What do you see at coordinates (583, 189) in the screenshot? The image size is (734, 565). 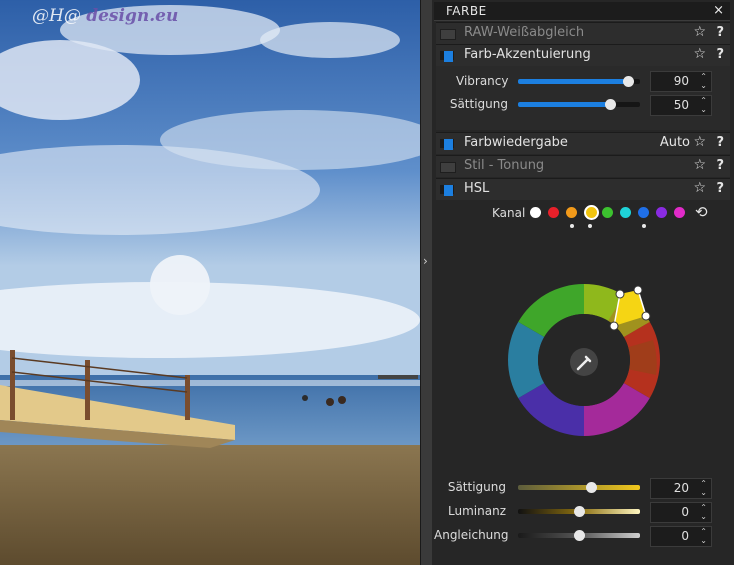 I see `section-hsl: HSL ☆ ?` at bounding box center [583, 189].